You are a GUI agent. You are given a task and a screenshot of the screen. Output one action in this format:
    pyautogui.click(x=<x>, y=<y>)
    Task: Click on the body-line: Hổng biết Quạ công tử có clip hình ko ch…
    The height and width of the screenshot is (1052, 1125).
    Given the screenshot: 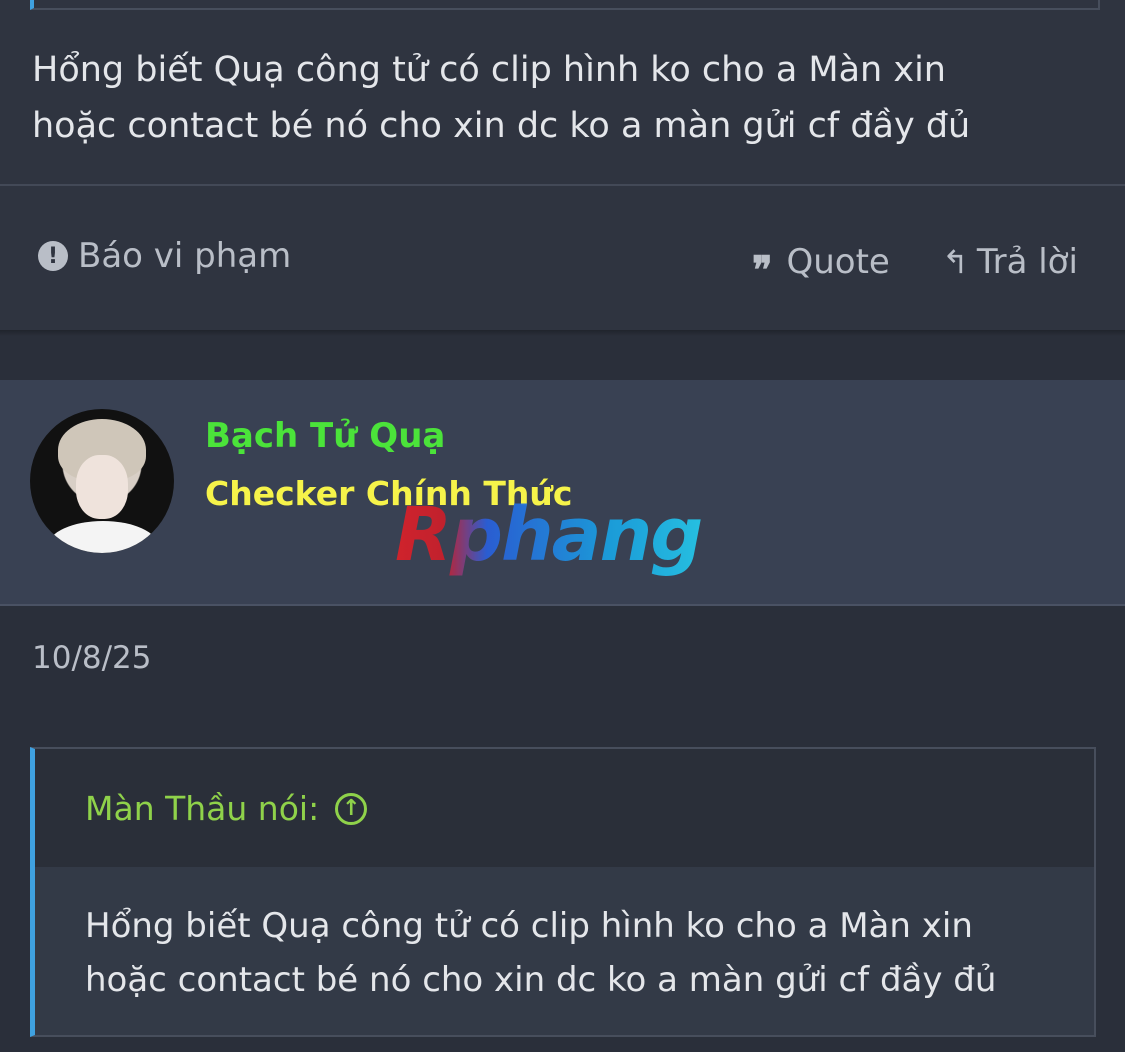 What is the action you would take?
    pyautogui.click(x=489, y=70)
    